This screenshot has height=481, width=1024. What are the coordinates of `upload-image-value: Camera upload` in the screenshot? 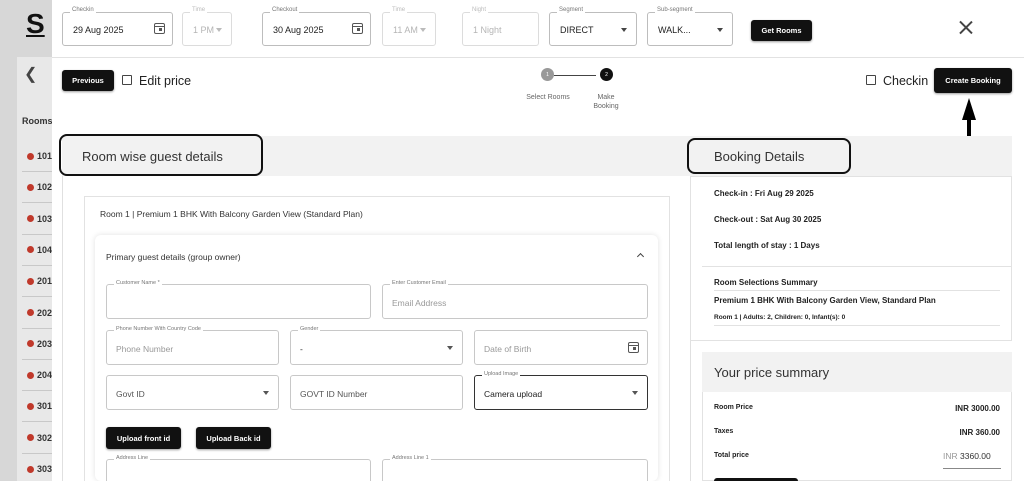 It's located at (513, 394).